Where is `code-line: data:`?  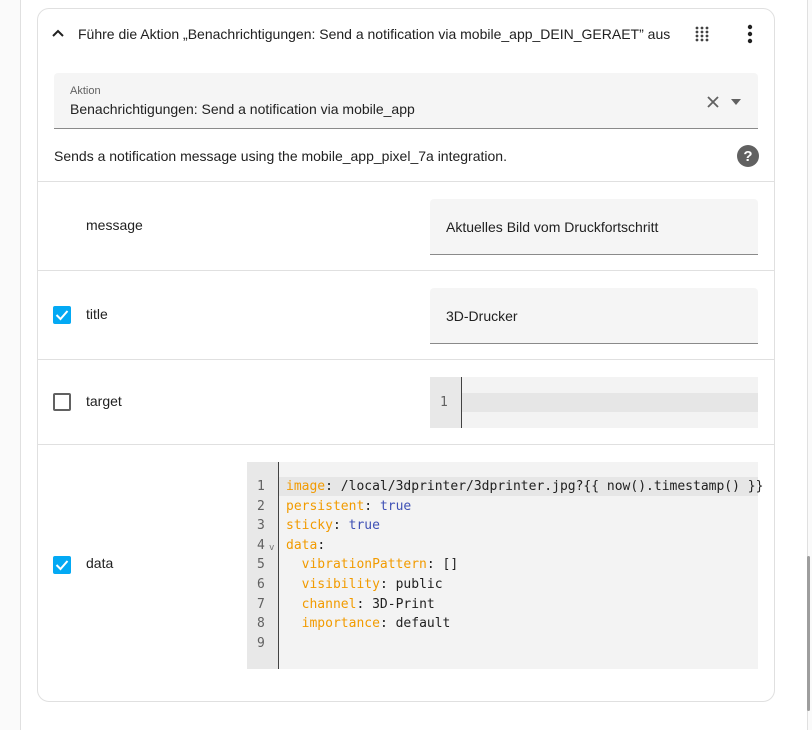
code-line: data: is located at coordinates (306, 545).